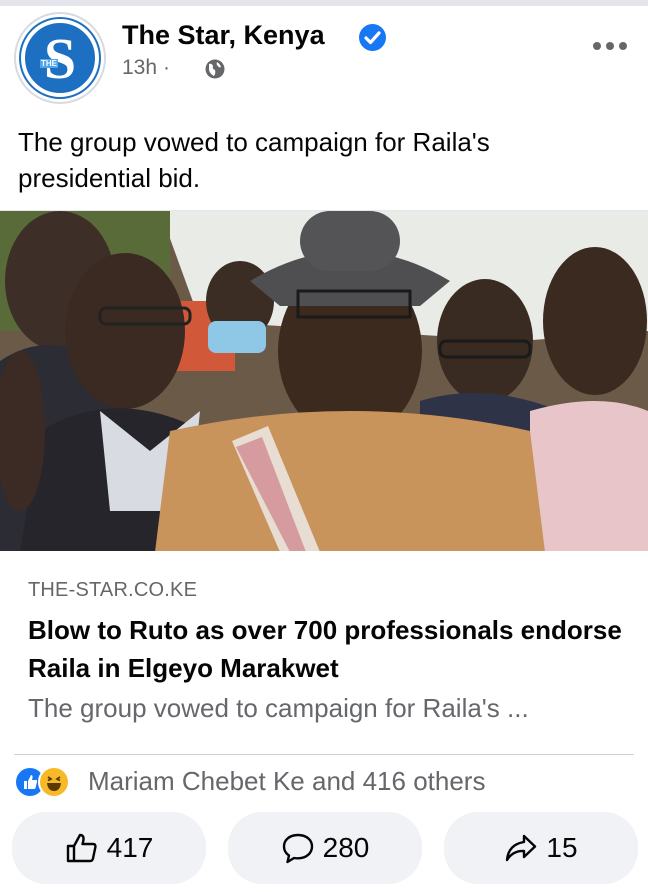 Image resolution: width=648 pixels, height=892 pixels. What do you see at coordinates (541, 848) in the screenshot?
I see `share-button: 15` at bounding box center [541, 848].